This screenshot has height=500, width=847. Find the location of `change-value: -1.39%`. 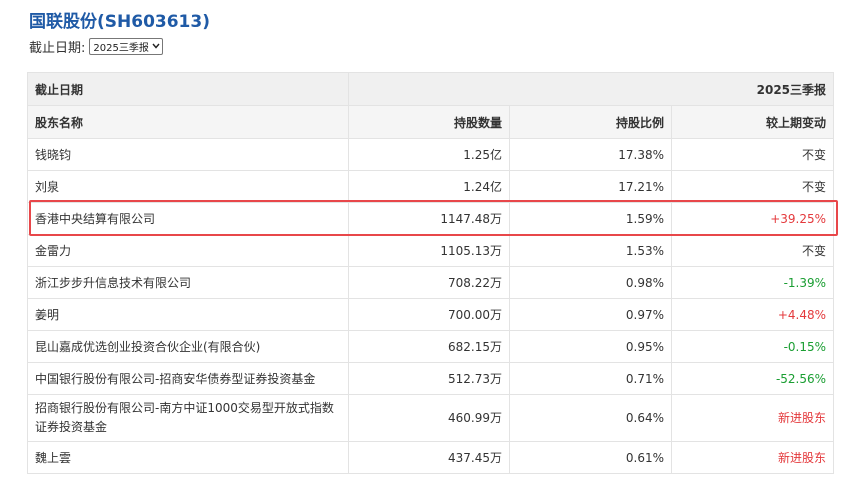

change-value: -1.39% is located at coordinates (752, 282).